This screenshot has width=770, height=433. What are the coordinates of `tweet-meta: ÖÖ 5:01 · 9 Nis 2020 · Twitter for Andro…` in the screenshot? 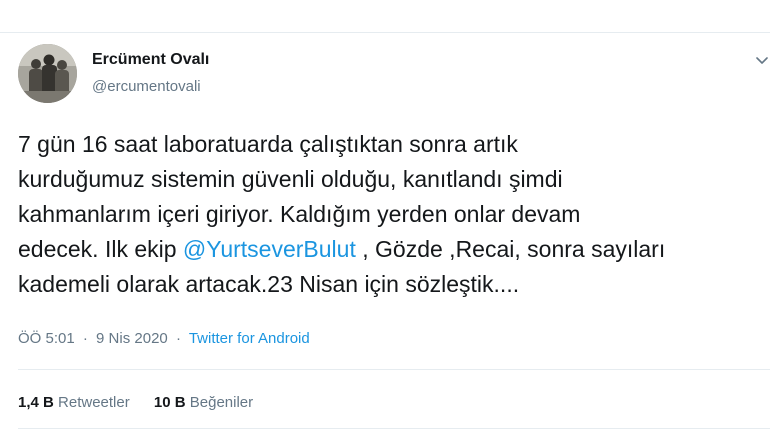 It's located at (164, 338).